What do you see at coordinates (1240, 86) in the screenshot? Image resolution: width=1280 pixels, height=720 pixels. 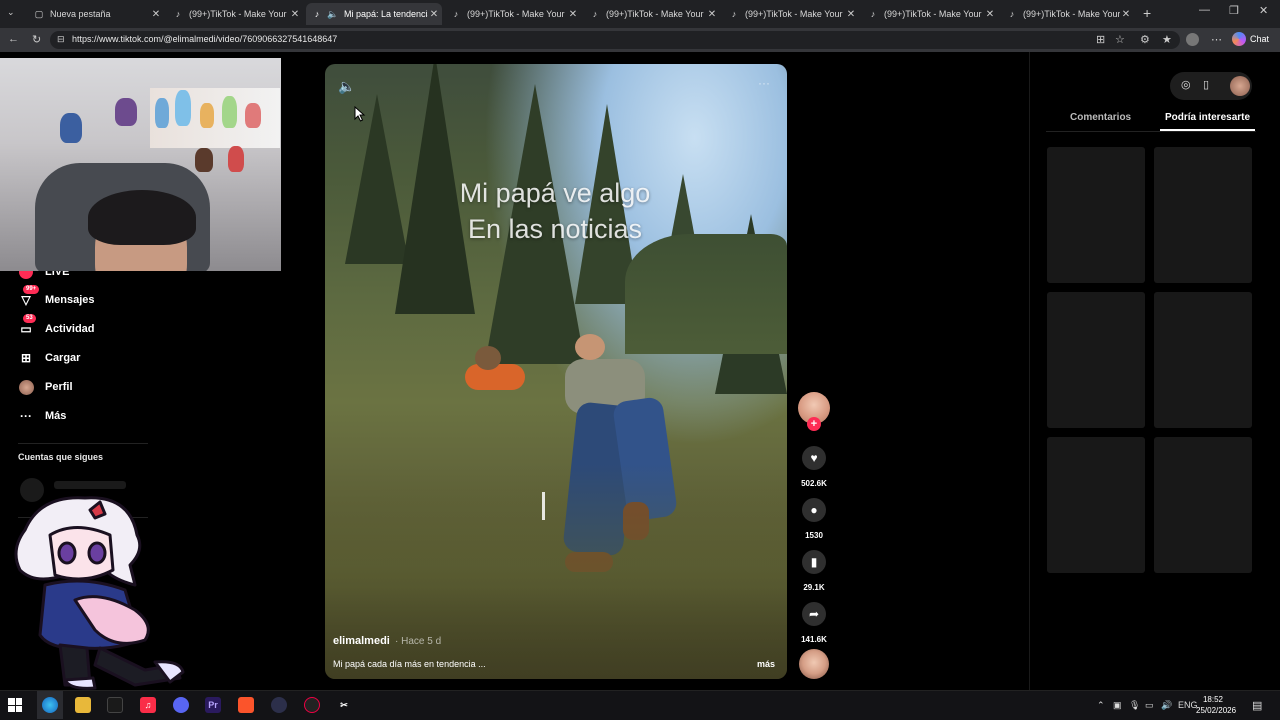 I see `user-avatar` at bounding box center [1240, 86].